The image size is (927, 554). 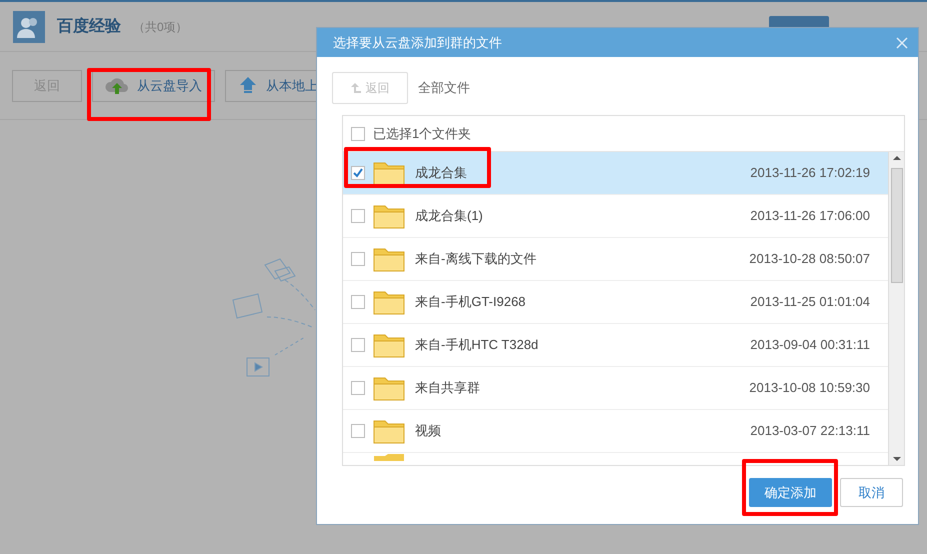 What do you see at coordinates (809, 388) in the screenshot?
I see `file-date: 2013-10-08 10:59:30` at bounding box center [809, 388].